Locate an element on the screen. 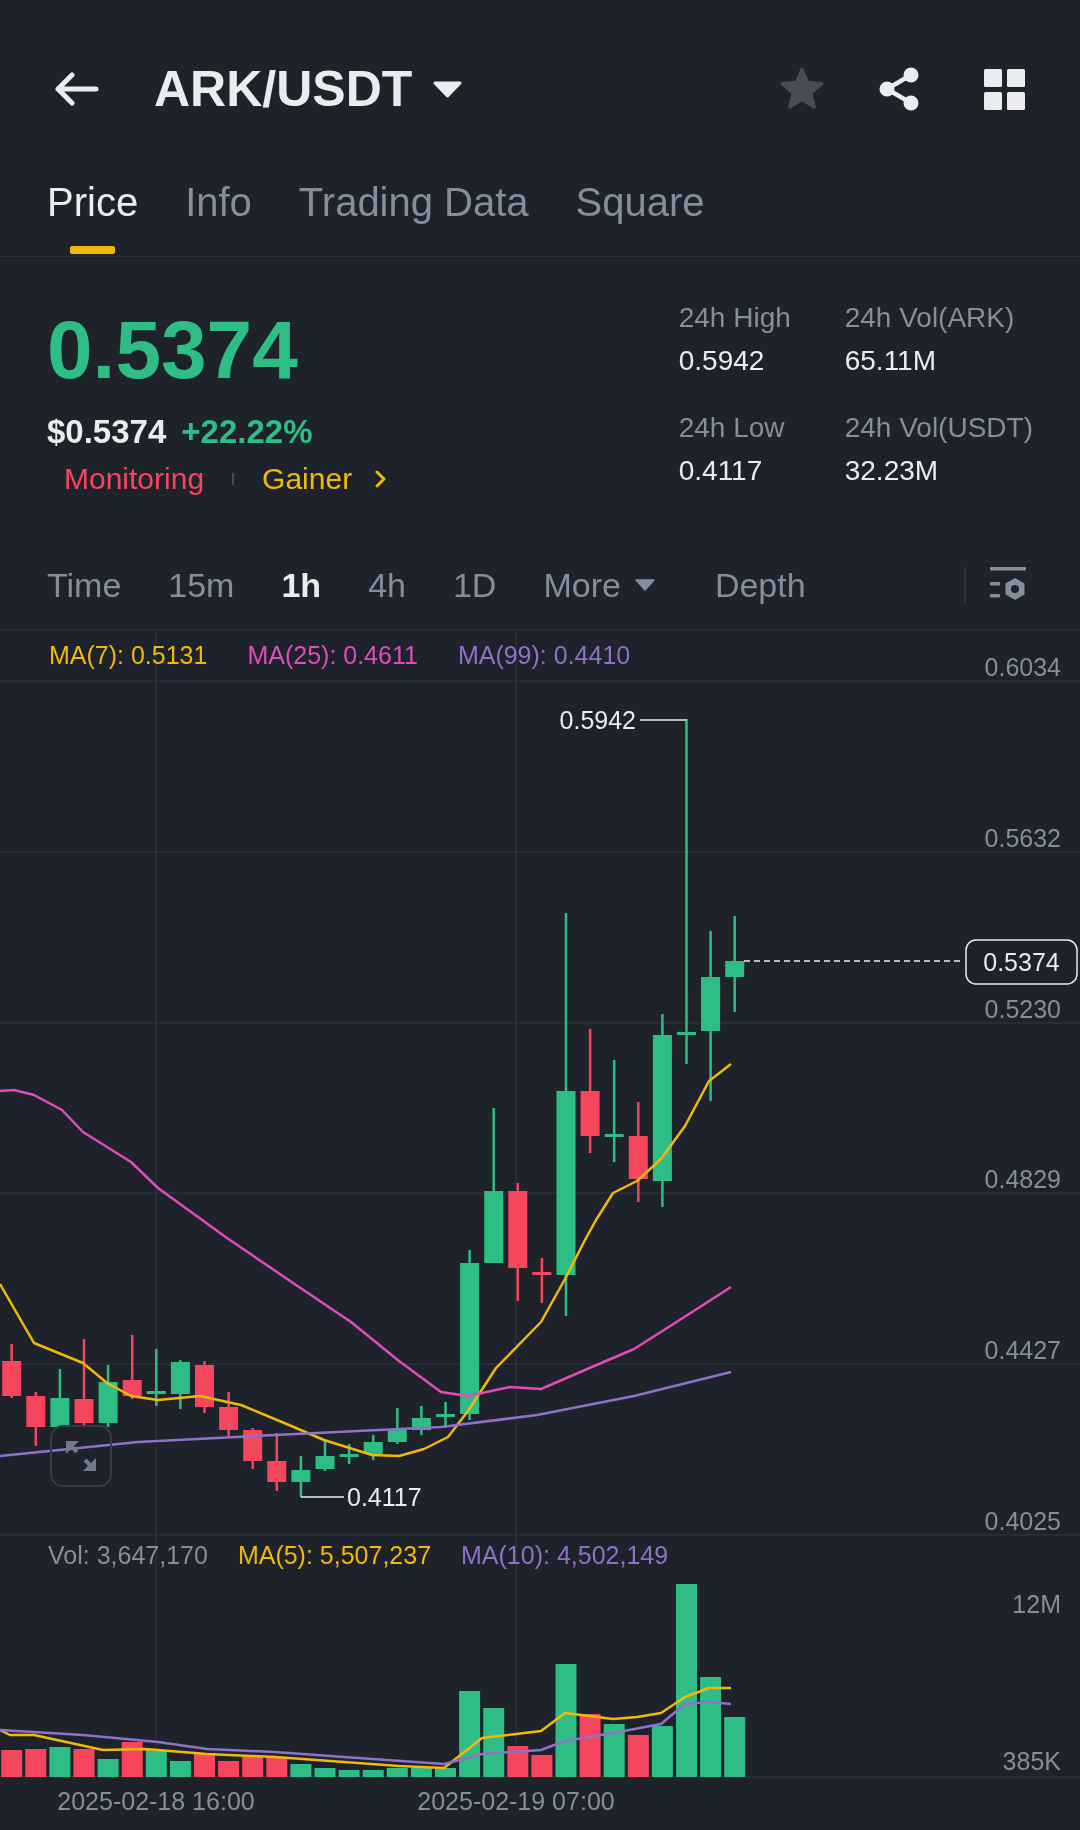 The height and width of the screenshot is (1830, 1080). axis-label: 0.5230 is located at coordinates (1022, 1008).